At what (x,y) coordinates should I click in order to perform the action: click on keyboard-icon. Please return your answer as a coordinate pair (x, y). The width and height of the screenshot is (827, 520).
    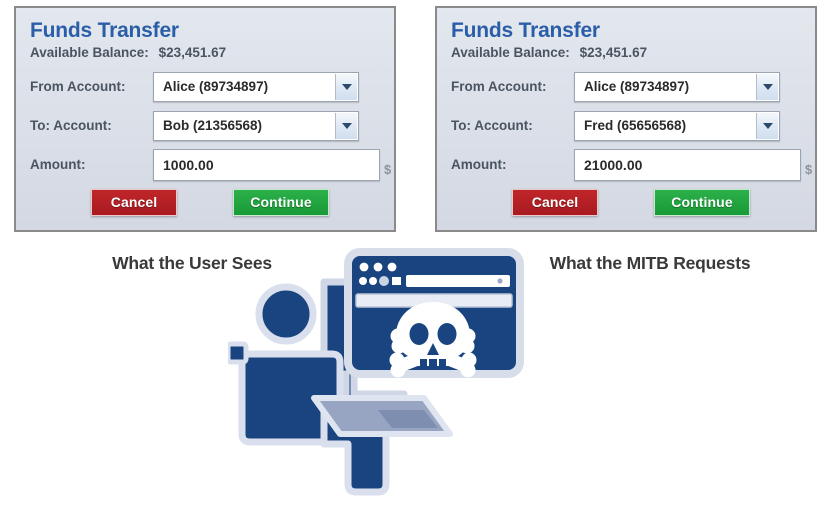
    Looking at the image, I should click on (382, 416).